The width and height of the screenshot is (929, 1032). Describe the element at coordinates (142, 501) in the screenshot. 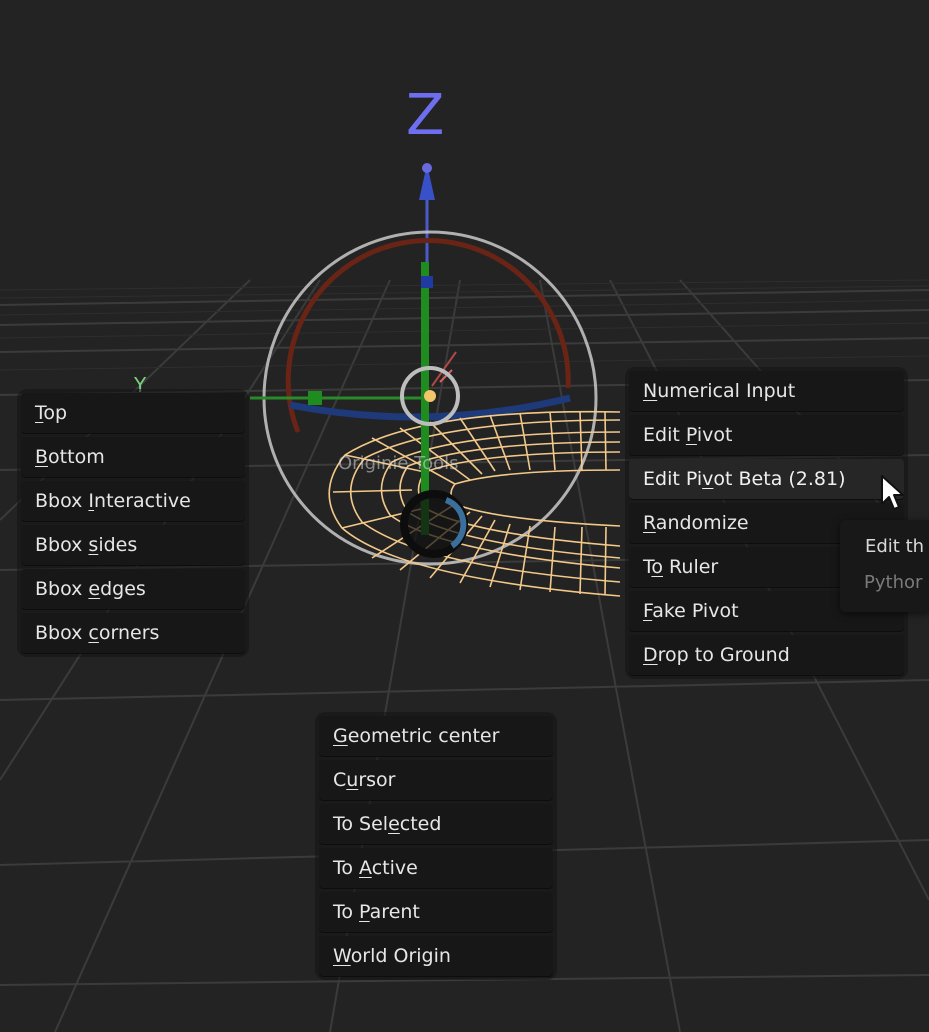

I see `item-label-rest: nteractive` at that location.